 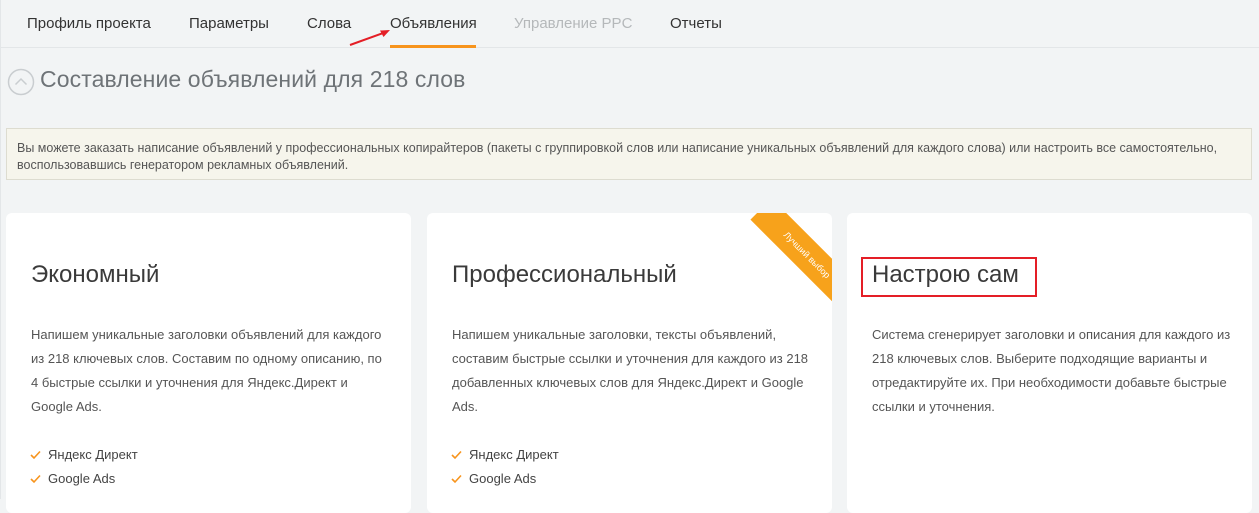 I want to click on card-title: Экономный, so click(x=95, y=274).